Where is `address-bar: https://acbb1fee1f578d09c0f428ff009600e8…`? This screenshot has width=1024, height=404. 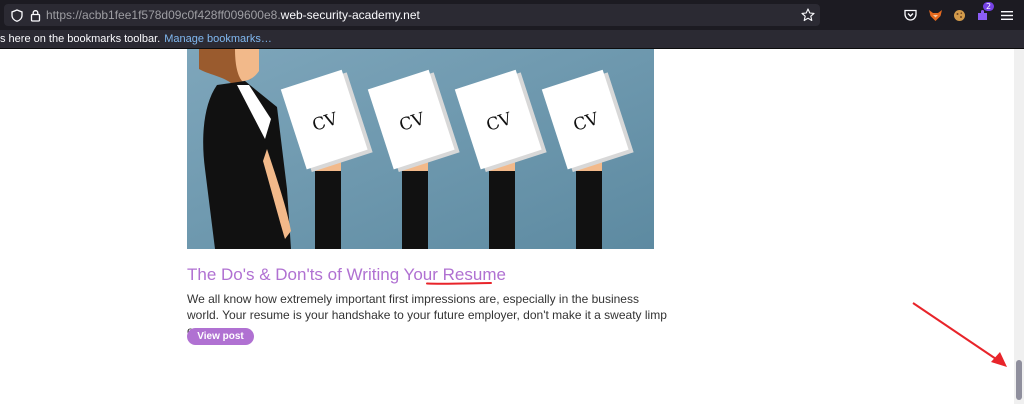 address-bar: https://acbb1fee1f578d09c0f428ff009600e8… is located at coordinates (412, 15).